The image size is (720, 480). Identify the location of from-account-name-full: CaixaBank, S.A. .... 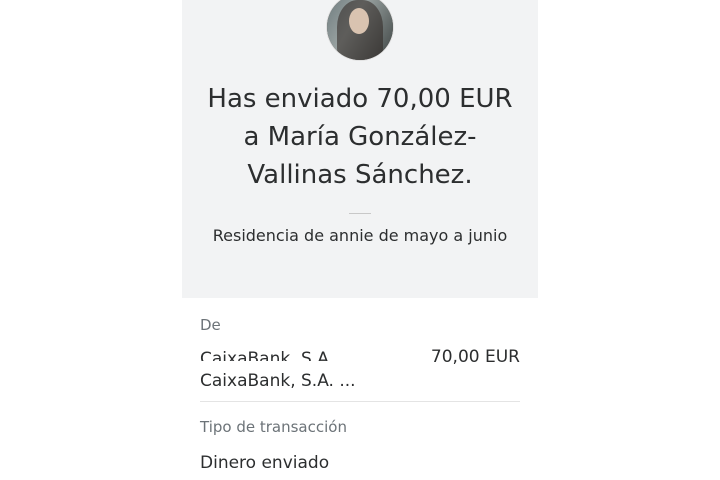
(278, 381).